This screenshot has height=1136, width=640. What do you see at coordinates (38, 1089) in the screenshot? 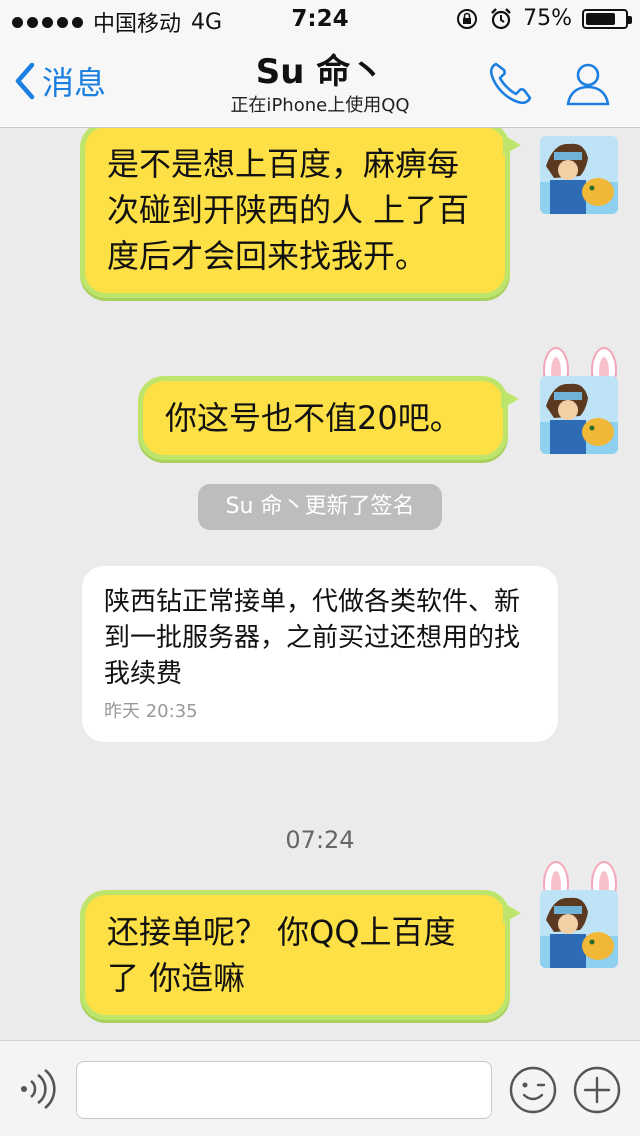
I see `voice-input-icon` at bounding box center [38, 1089].